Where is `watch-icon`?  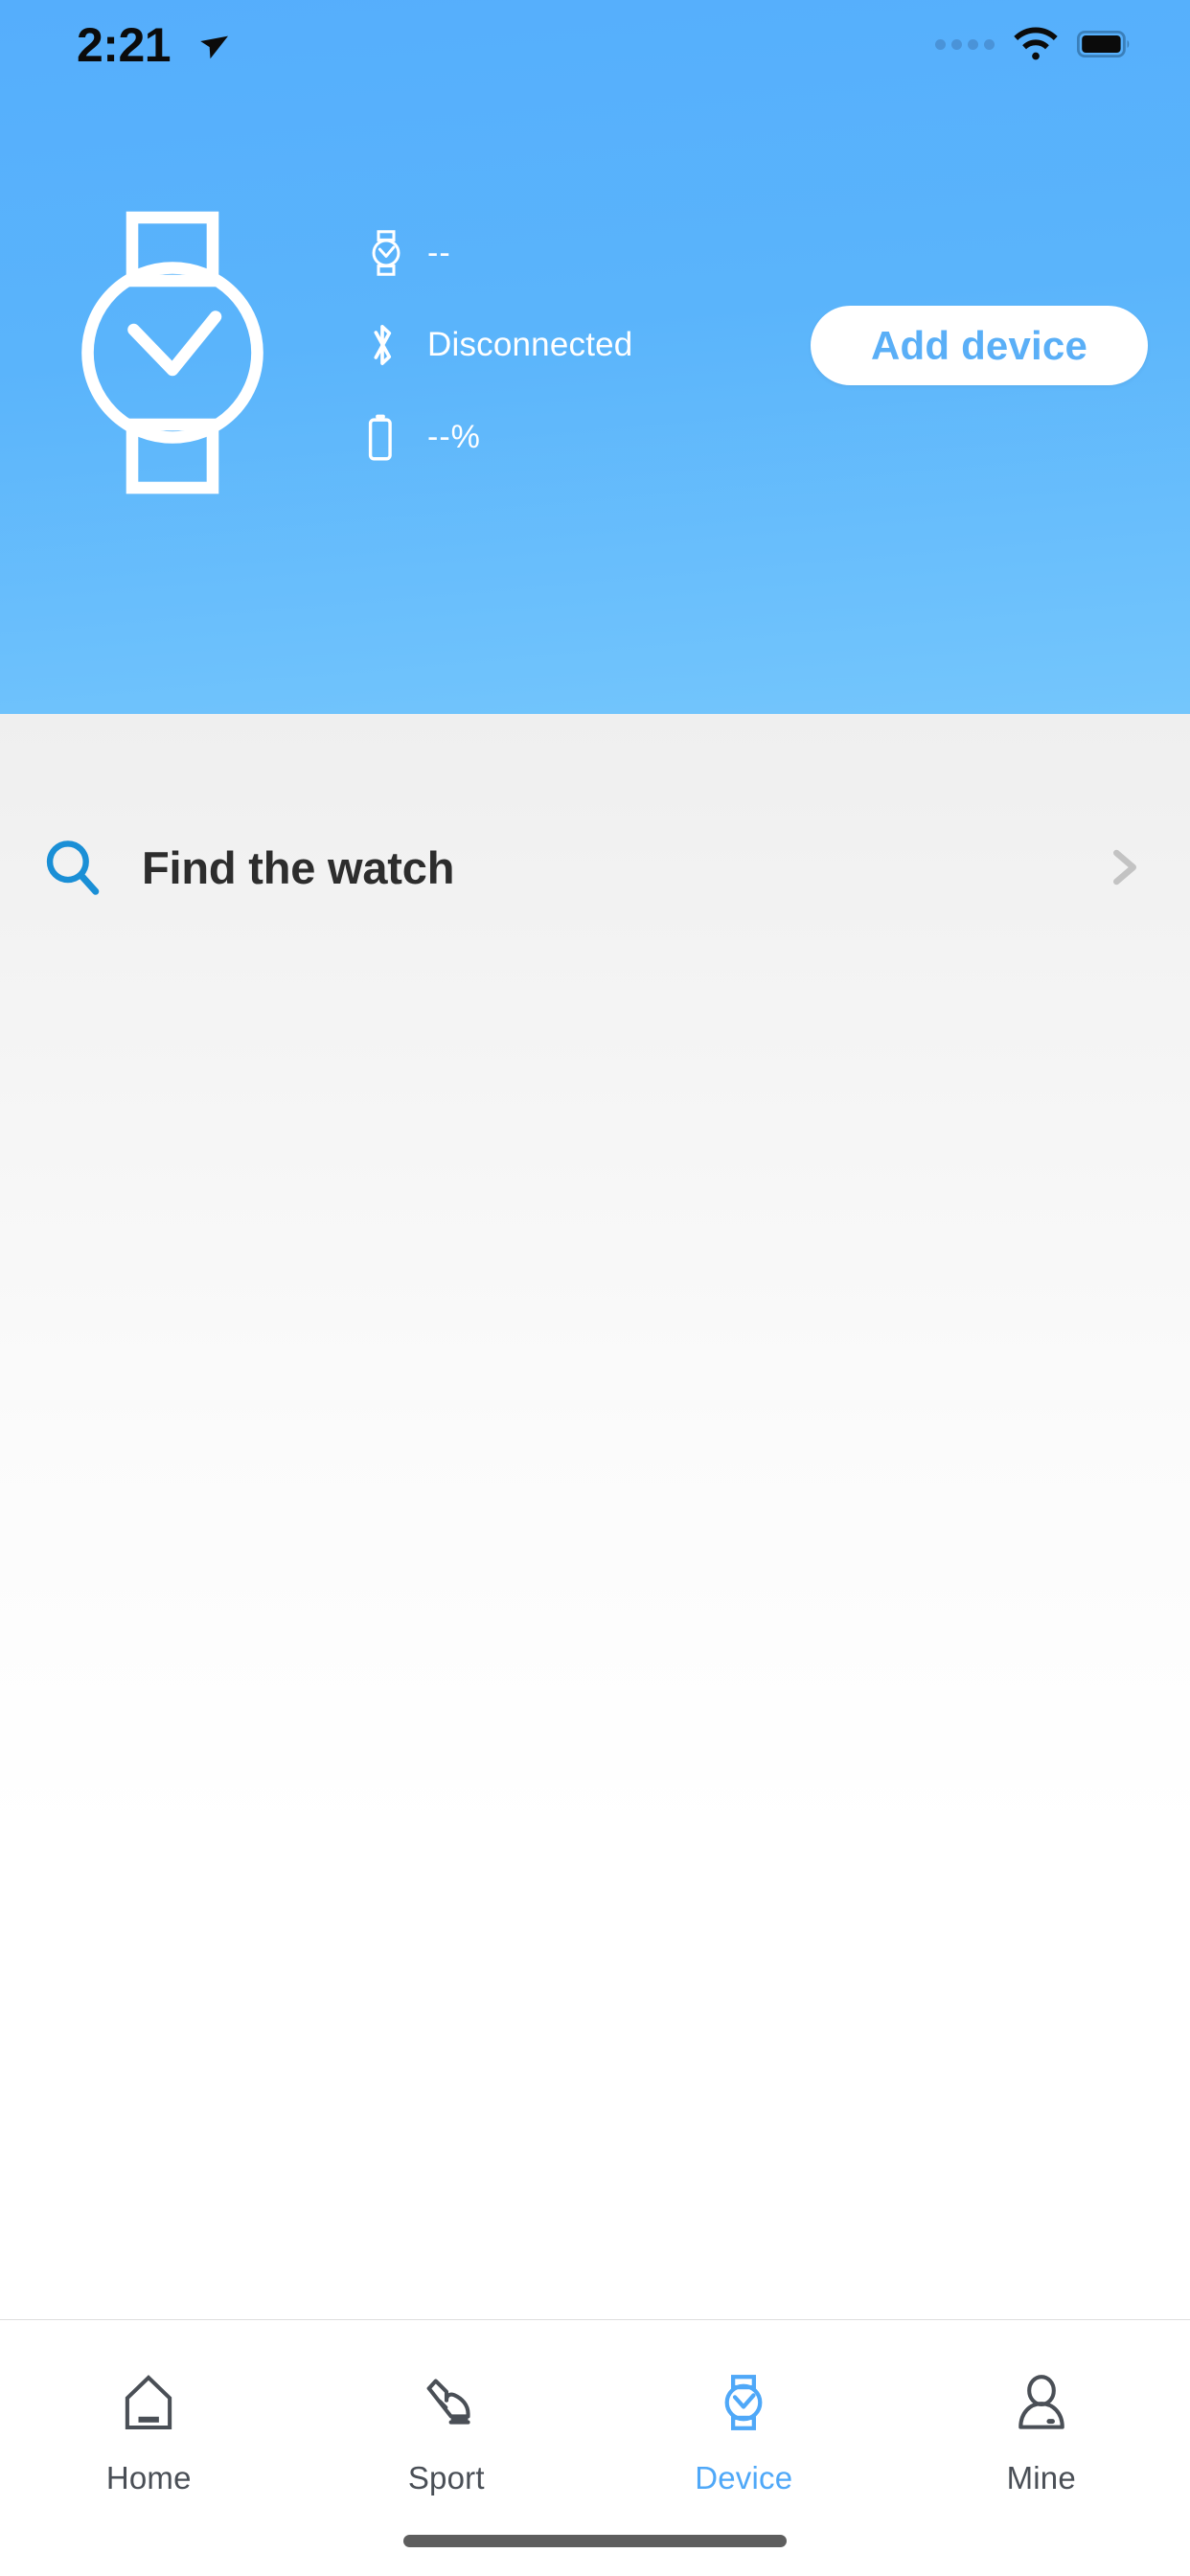 watch-icon is located at coordinates (744, 2402).